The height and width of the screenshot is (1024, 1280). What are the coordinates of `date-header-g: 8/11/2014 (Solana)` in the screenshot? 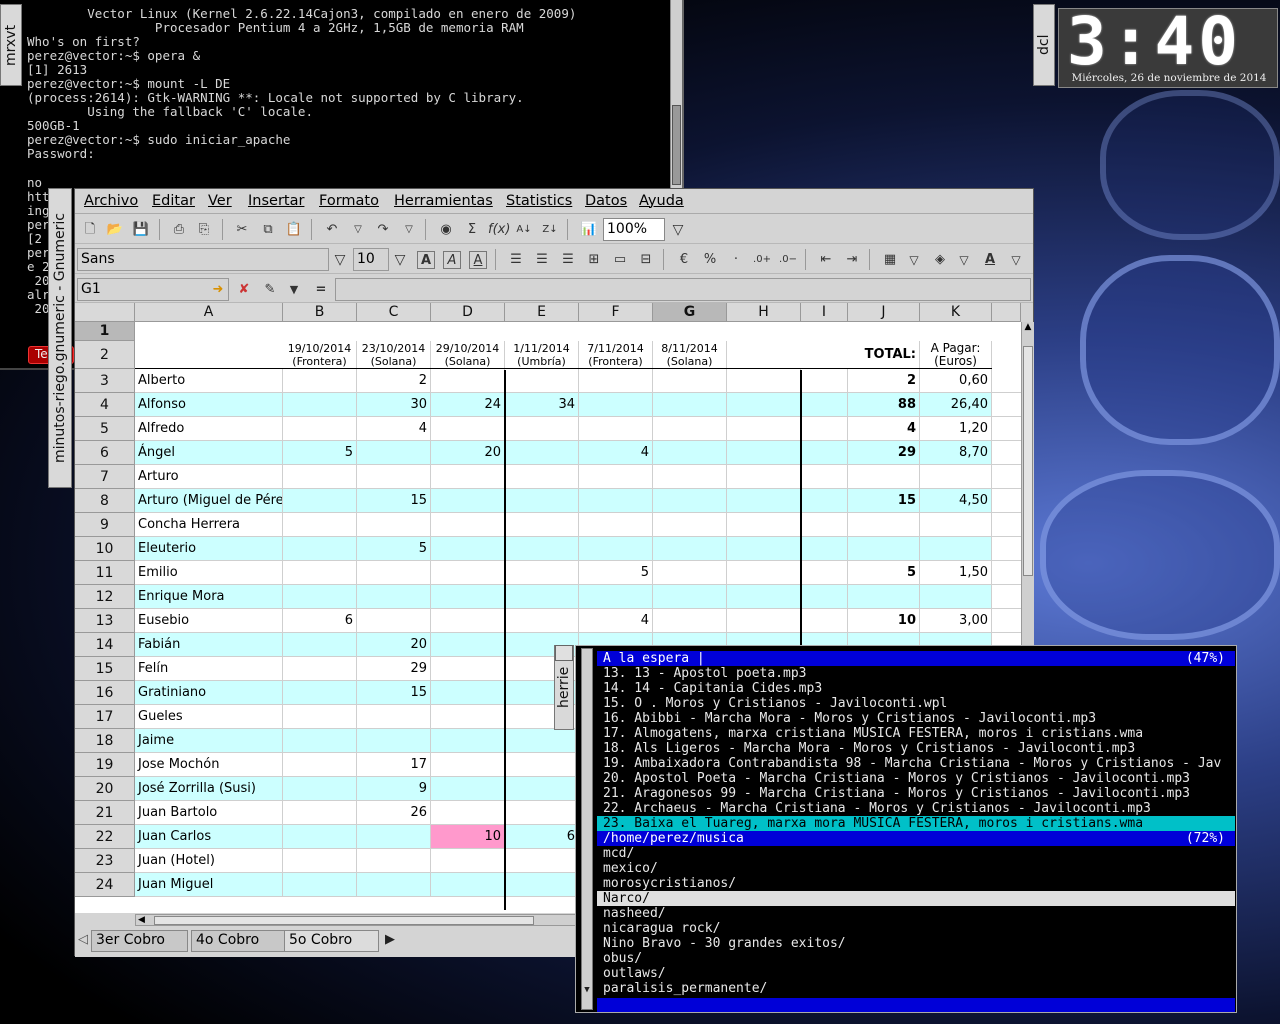 It's located at (690, 355).